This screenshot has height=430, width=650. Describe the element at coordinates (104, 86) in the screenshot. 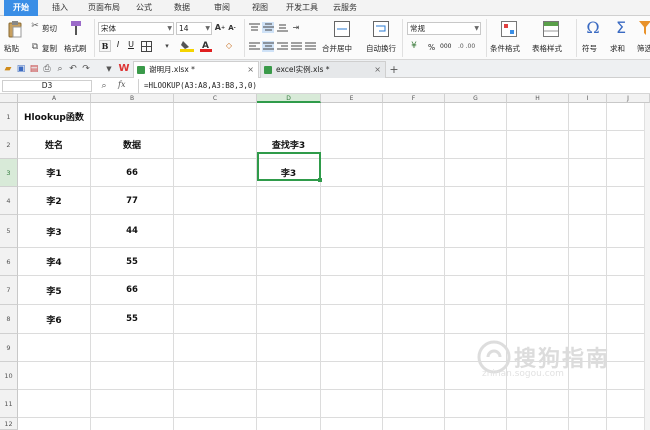

I see `zoom-search-icon: ⌕` at that location.